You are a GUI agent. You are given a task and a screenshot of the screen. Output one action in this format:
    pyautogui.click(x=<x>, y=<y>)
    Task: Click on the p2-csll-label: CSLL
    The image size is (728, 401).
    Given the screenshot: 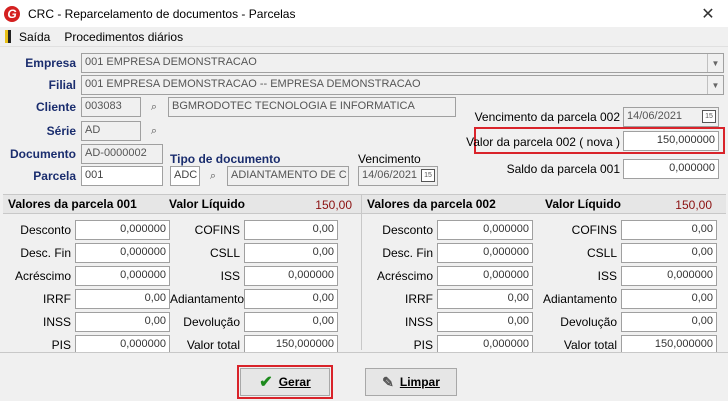 What is the action you would take?
    pyautogui.click(x=601, y=253)
    